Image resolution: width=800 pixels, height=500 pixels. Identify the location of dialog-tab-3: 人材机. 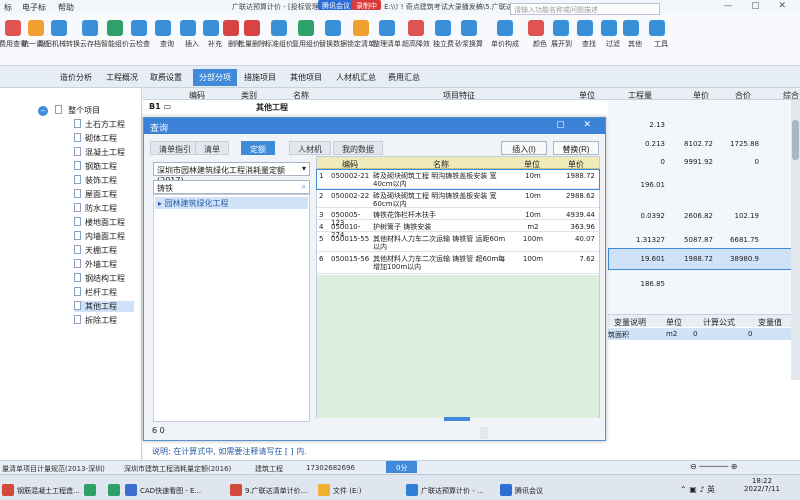
(310, 148).